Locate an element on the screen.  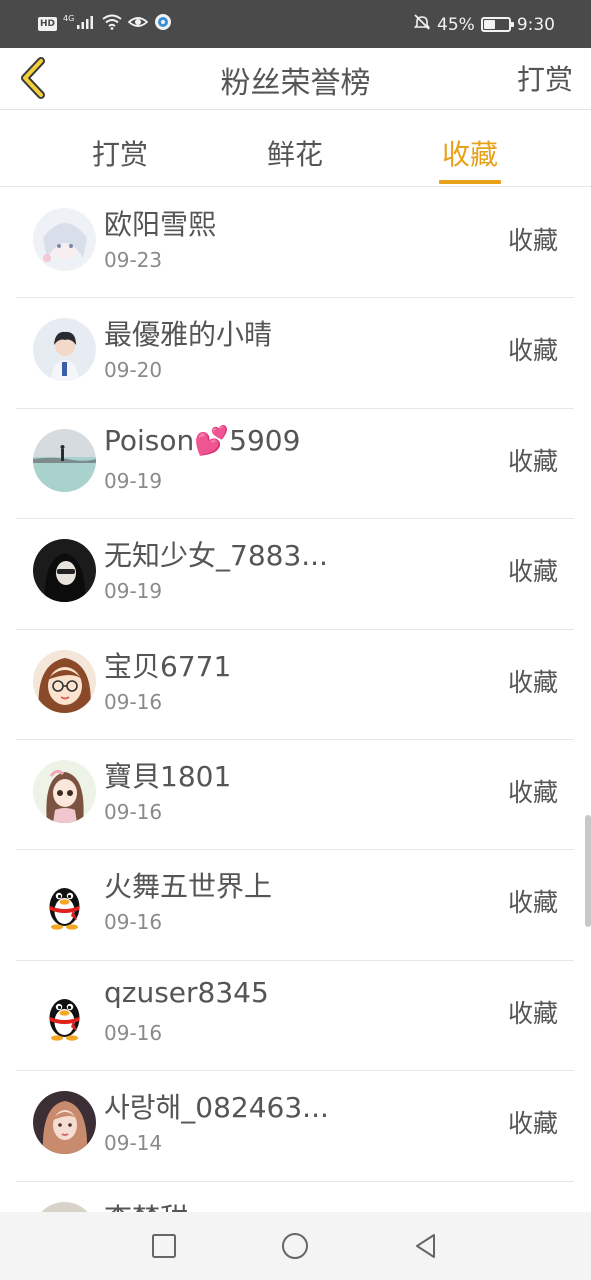
status-time: 9:30 is located at coordinates (535, 24).